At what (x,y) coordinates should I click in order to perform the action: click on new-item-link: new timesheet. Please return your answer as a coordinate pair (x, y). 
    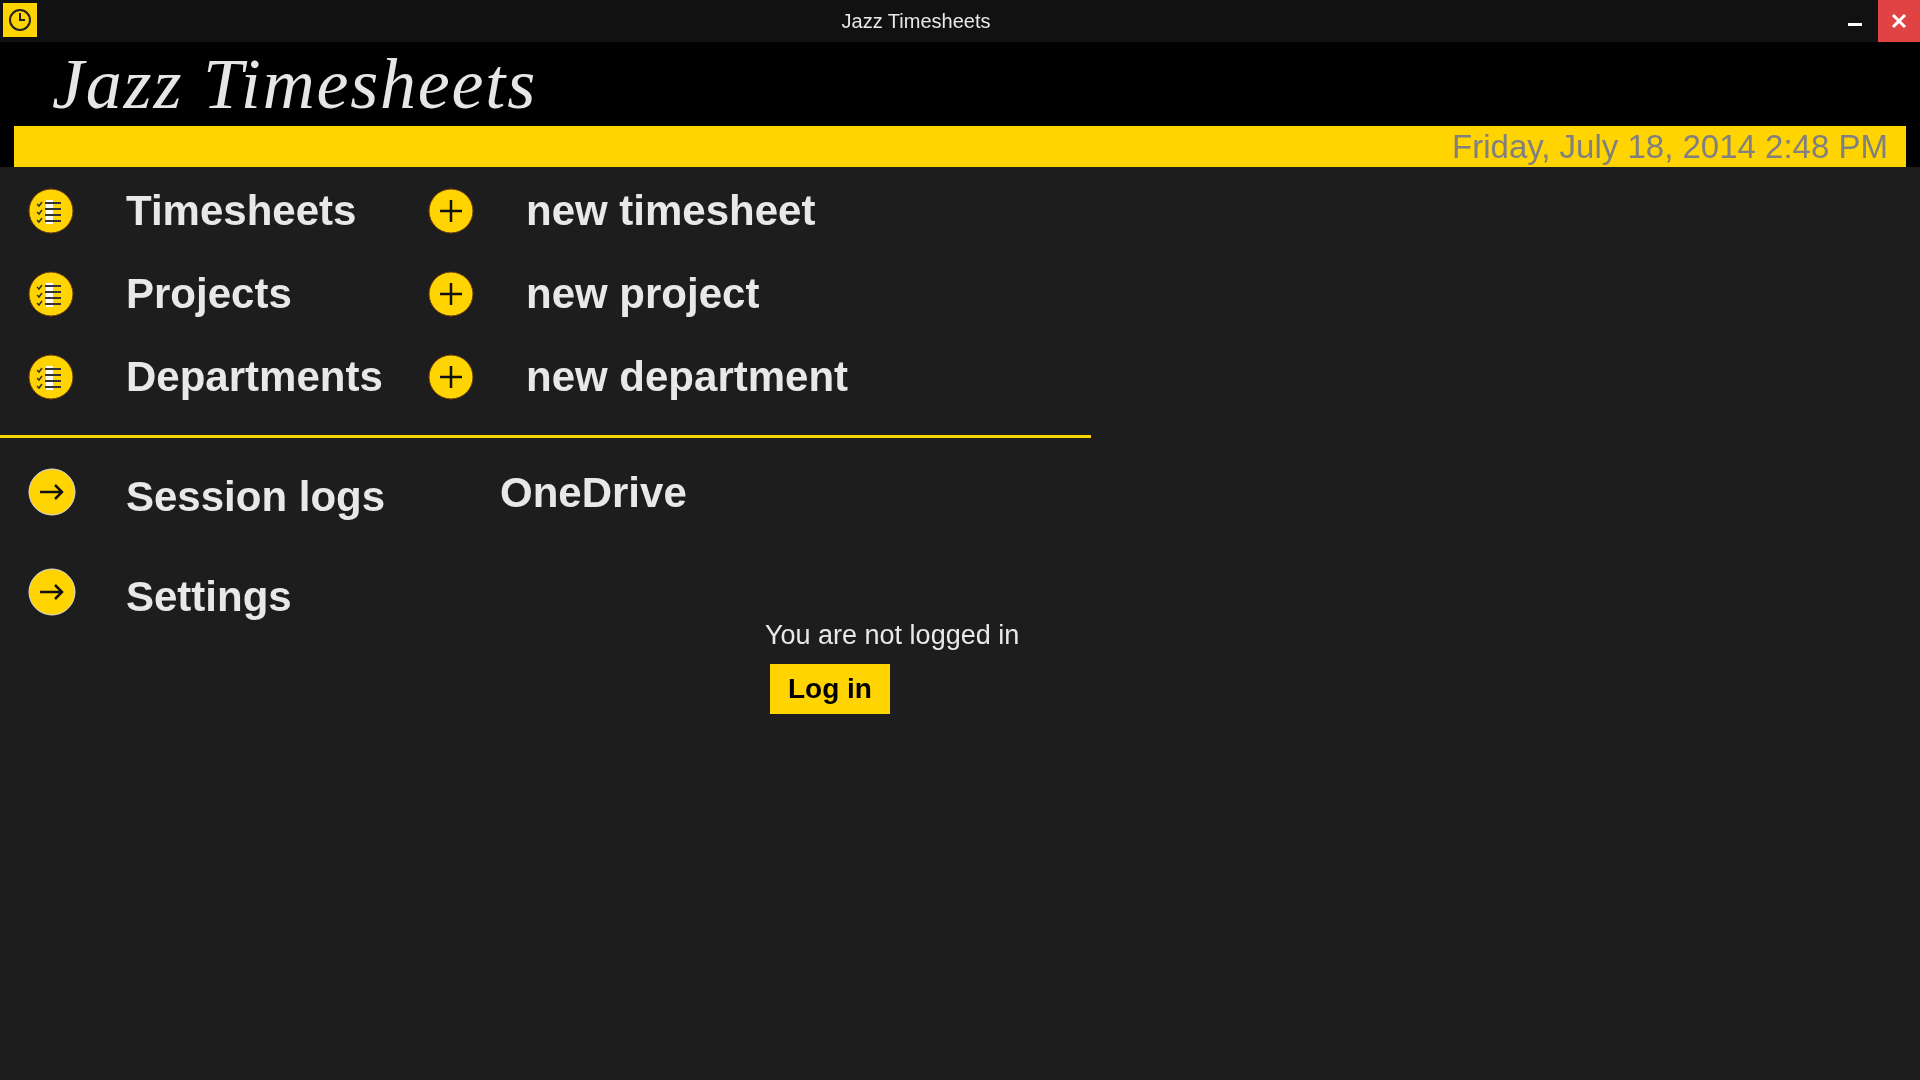
    Looking at the image, I should click on (671, 210).